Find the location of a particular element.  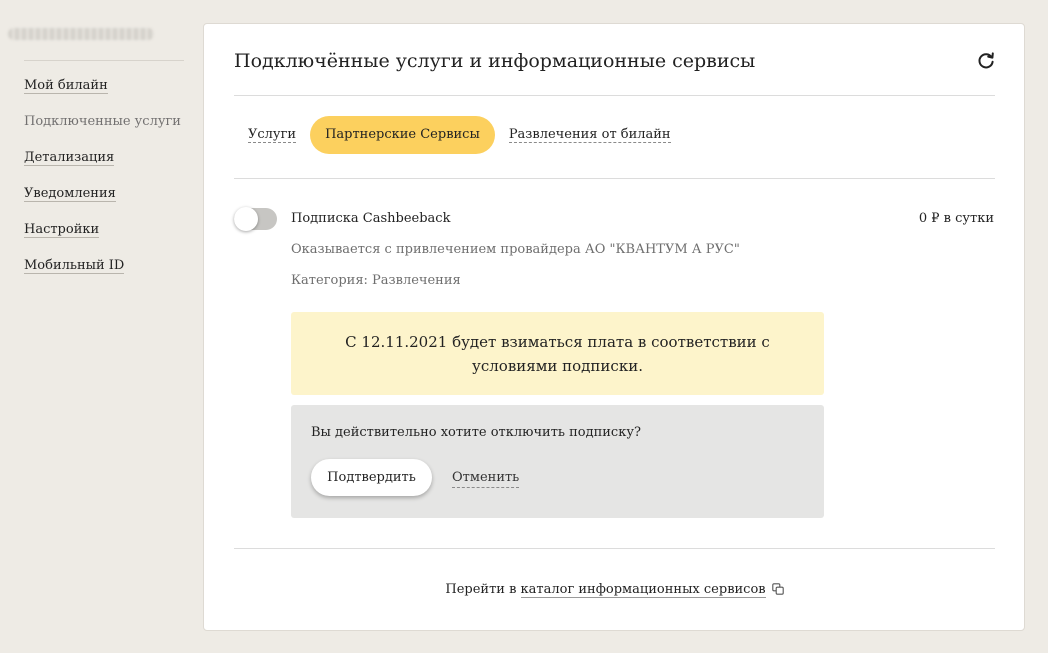

tab-partner-services: Партнерские Сервисы is located at coordinates (402, 135).